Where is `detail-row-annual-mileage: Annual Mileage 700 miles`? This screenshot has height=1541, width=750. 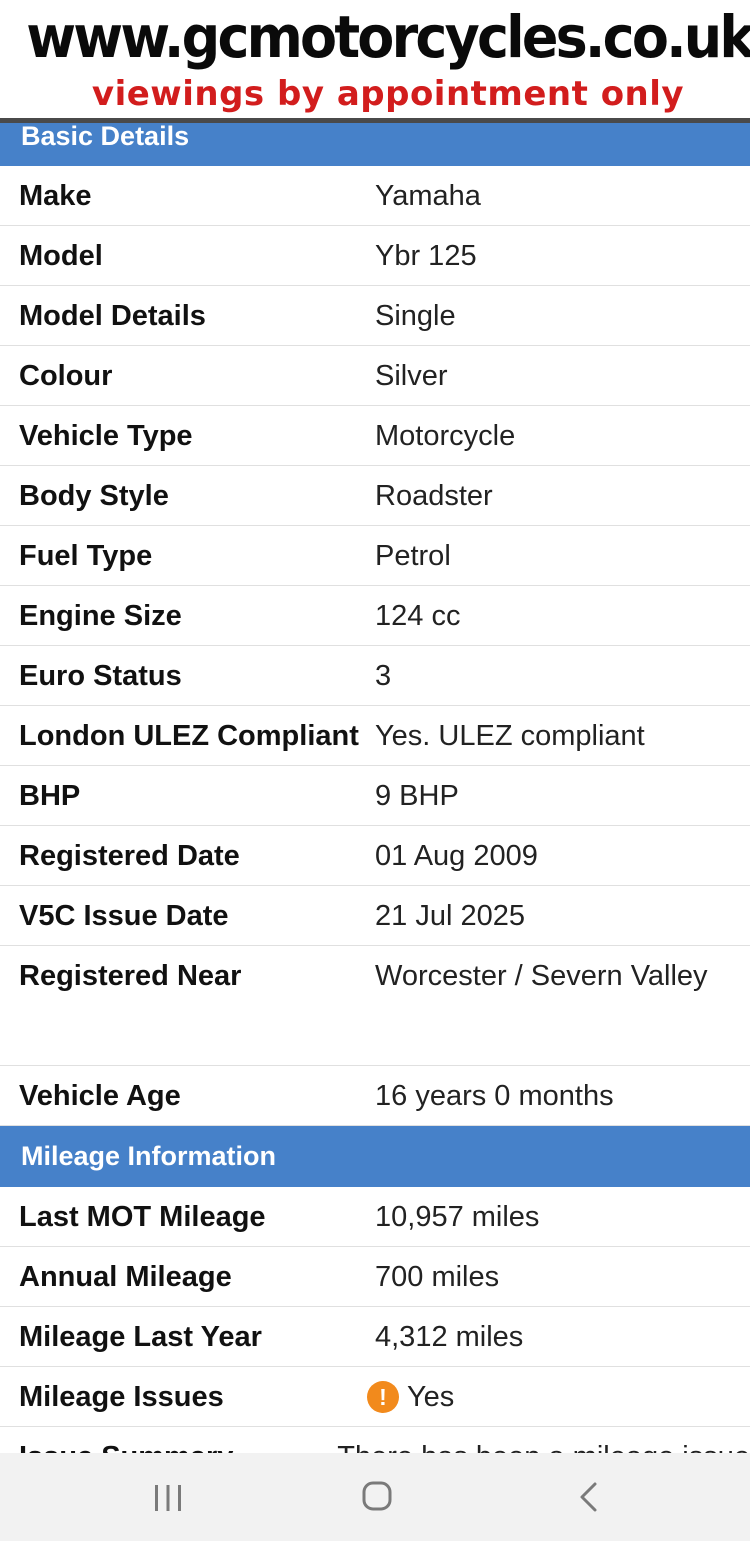 detail-row-annual-mileage: Annual Mileage 700 miles is located at coordinates (375, 1277).